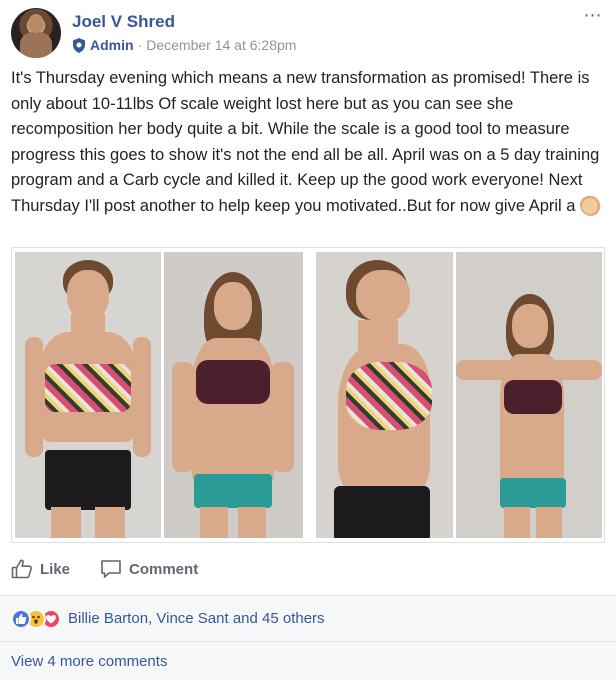 The image size is (616, 680). I want to click on avatar-head, so click(36, 23).